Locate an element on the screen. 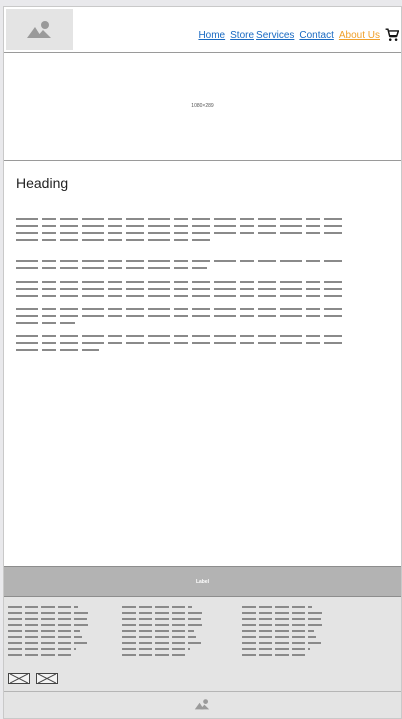 The width and height of the screenshot is (402, 719). shopping-cart-icon is located at coordinates (392, 35).